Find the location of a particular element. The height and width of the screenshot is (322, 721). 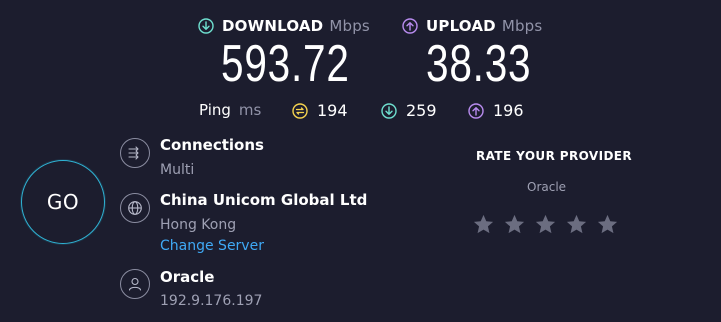

upload-unit: Mbps is located at coordinates (522, 26).